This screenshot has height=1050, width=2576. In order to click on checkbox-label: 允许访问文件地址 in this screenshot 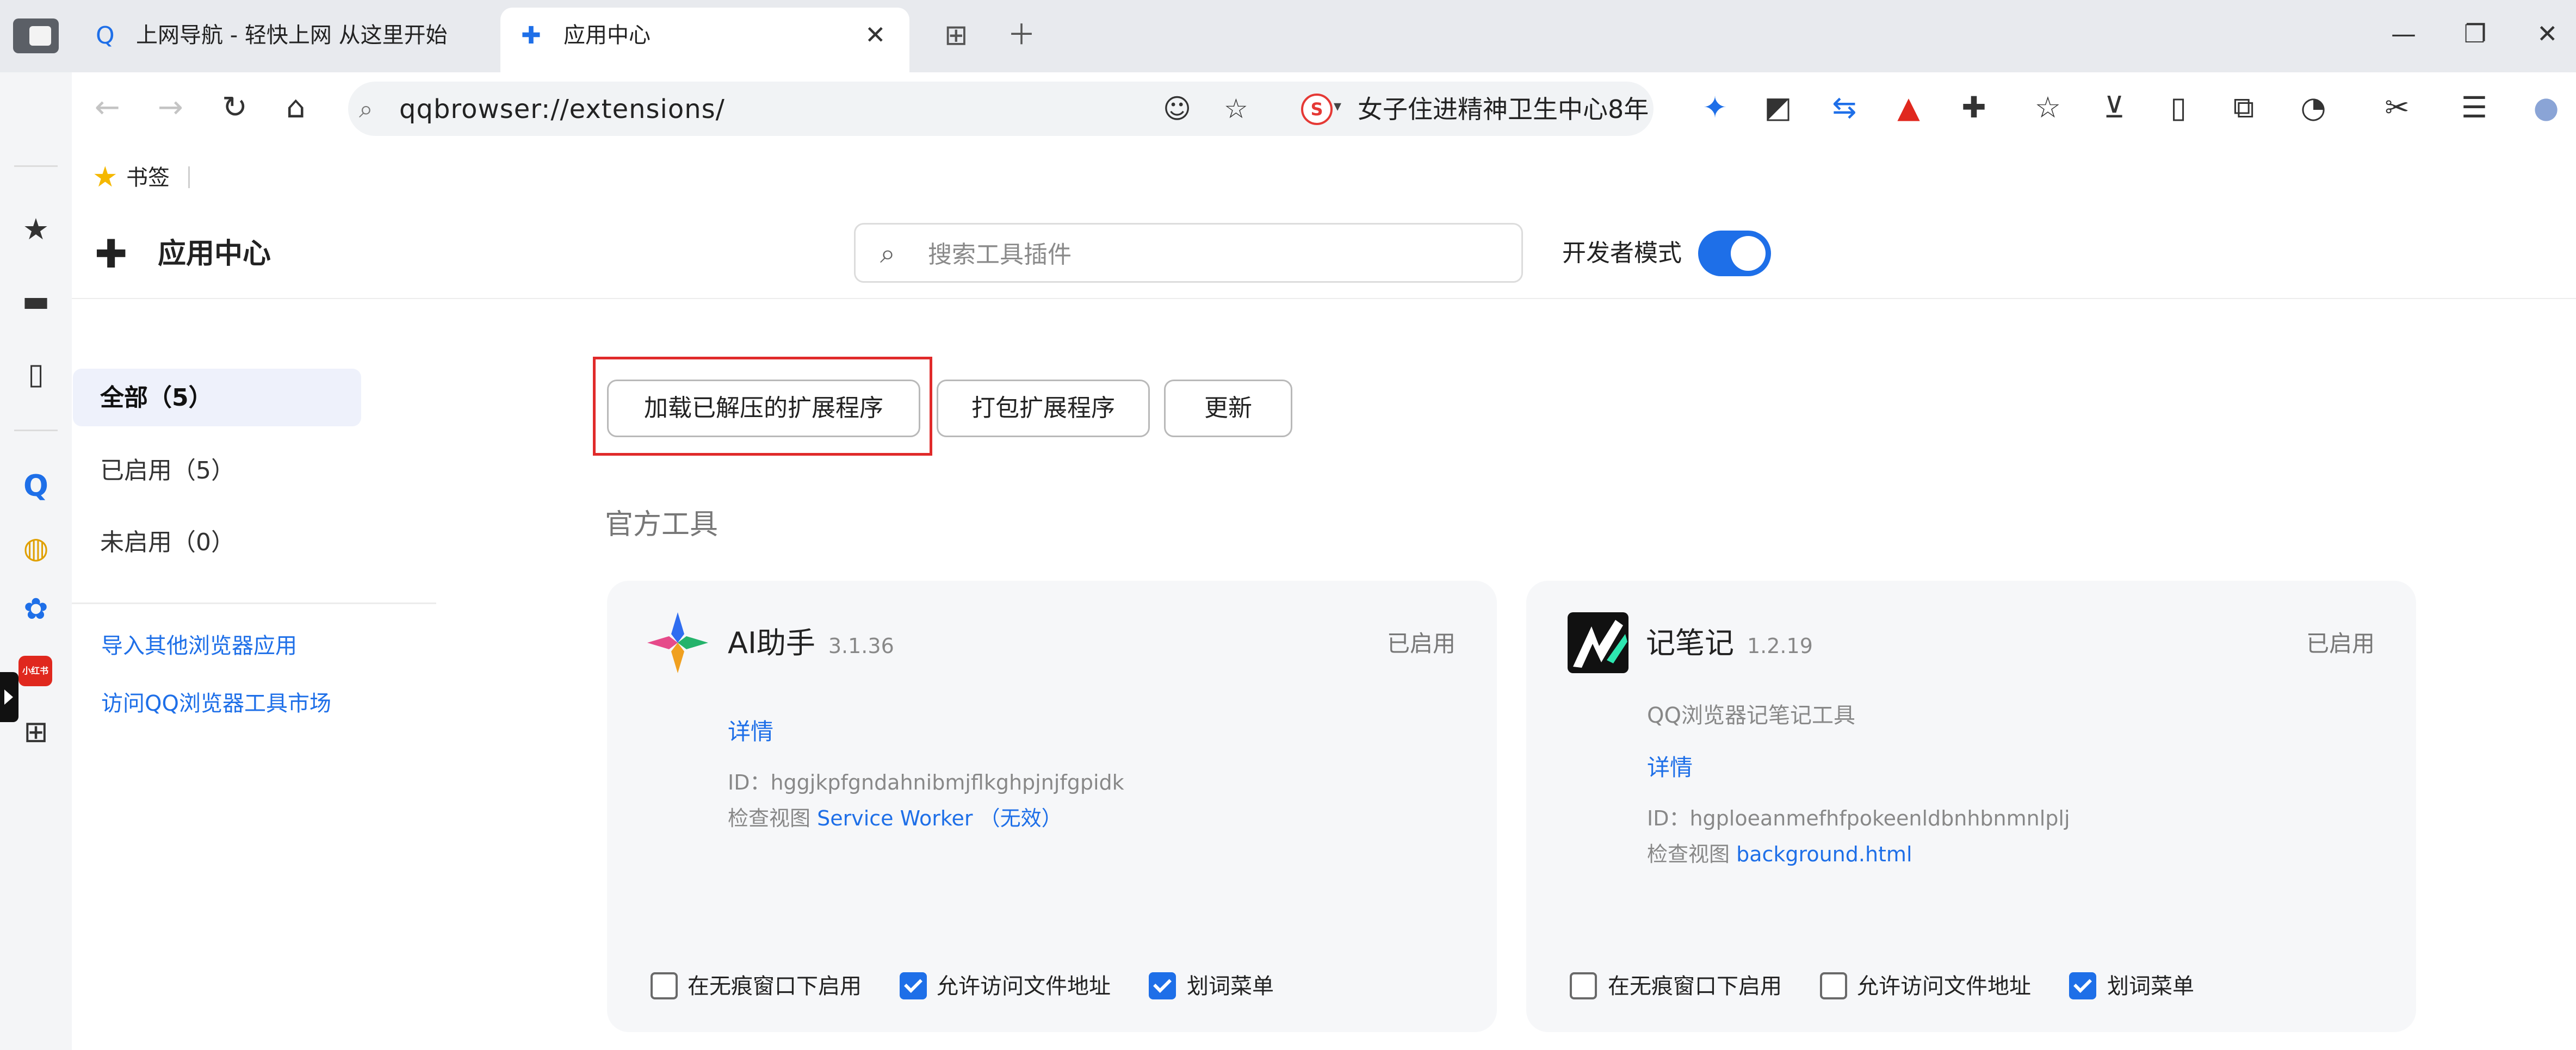, I will do `click(1944, 986)`.